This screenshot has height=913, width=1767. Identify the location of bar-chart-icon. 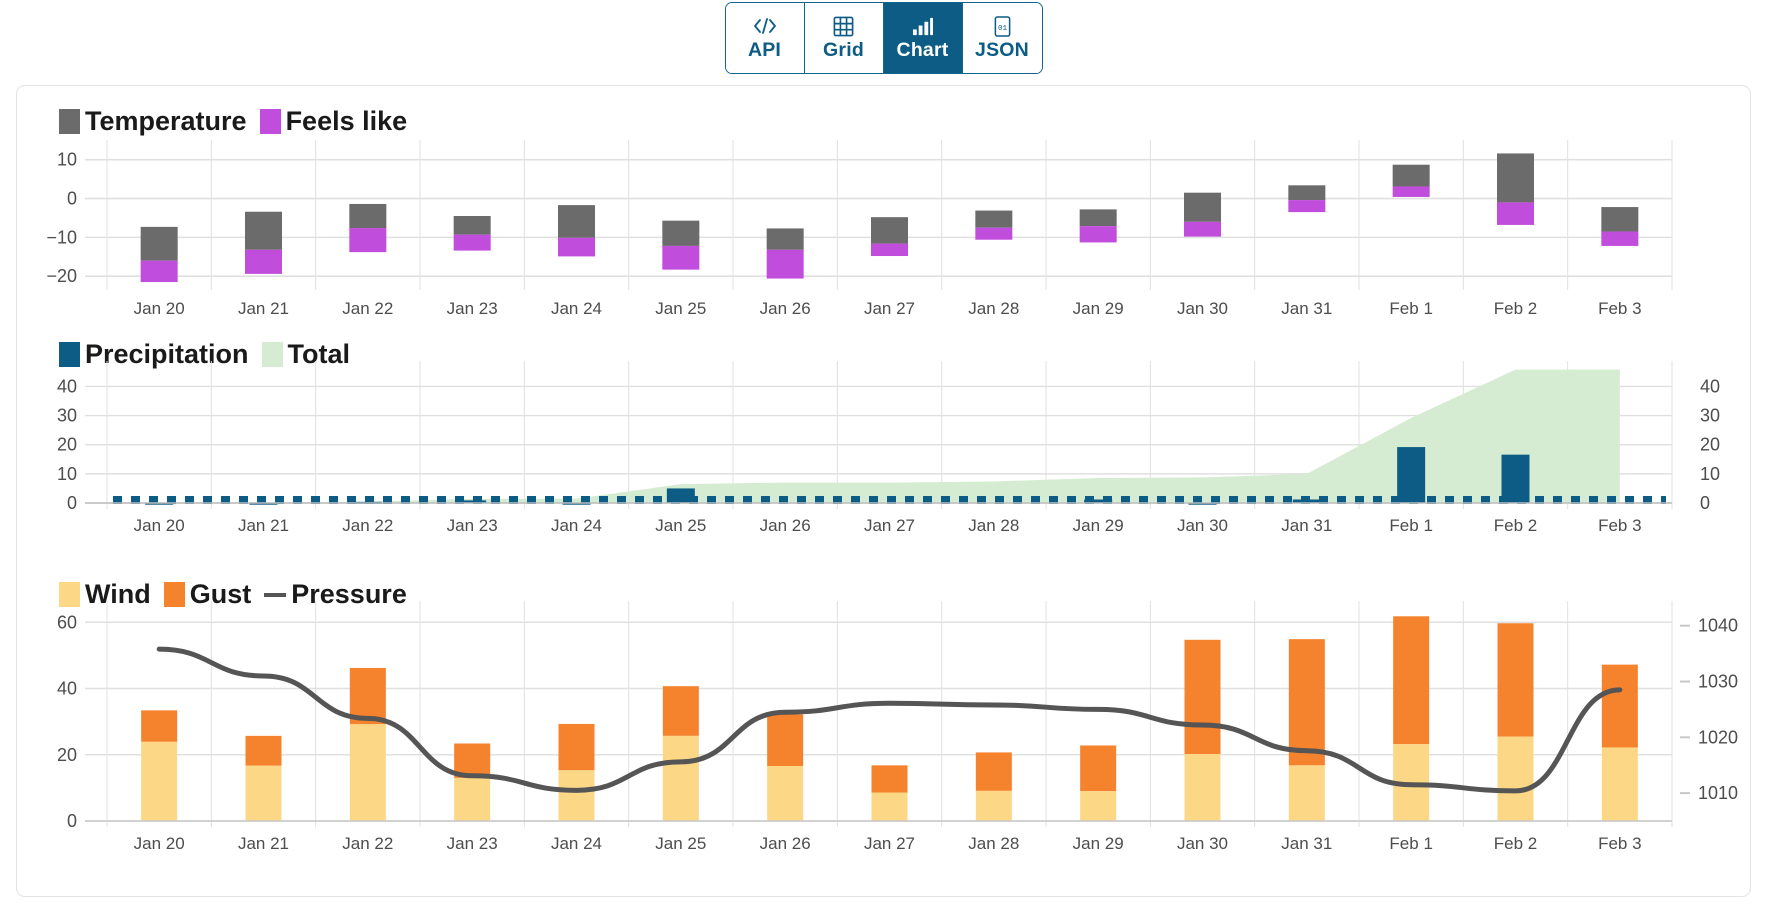
(922, 26).